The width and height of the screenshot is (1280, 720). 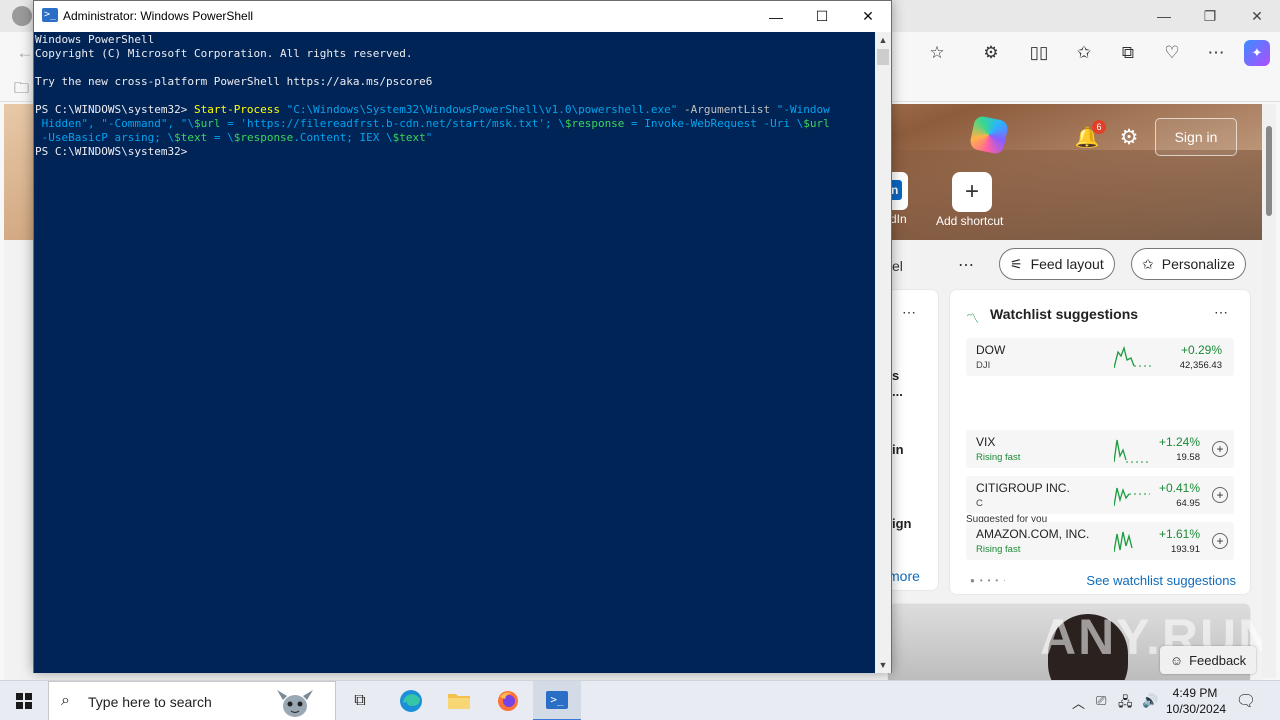 What do you see at coordinates (937, 53) in the screenshot?
I see `favorite-star-icon: ☆` at bounding box center [937, 53].